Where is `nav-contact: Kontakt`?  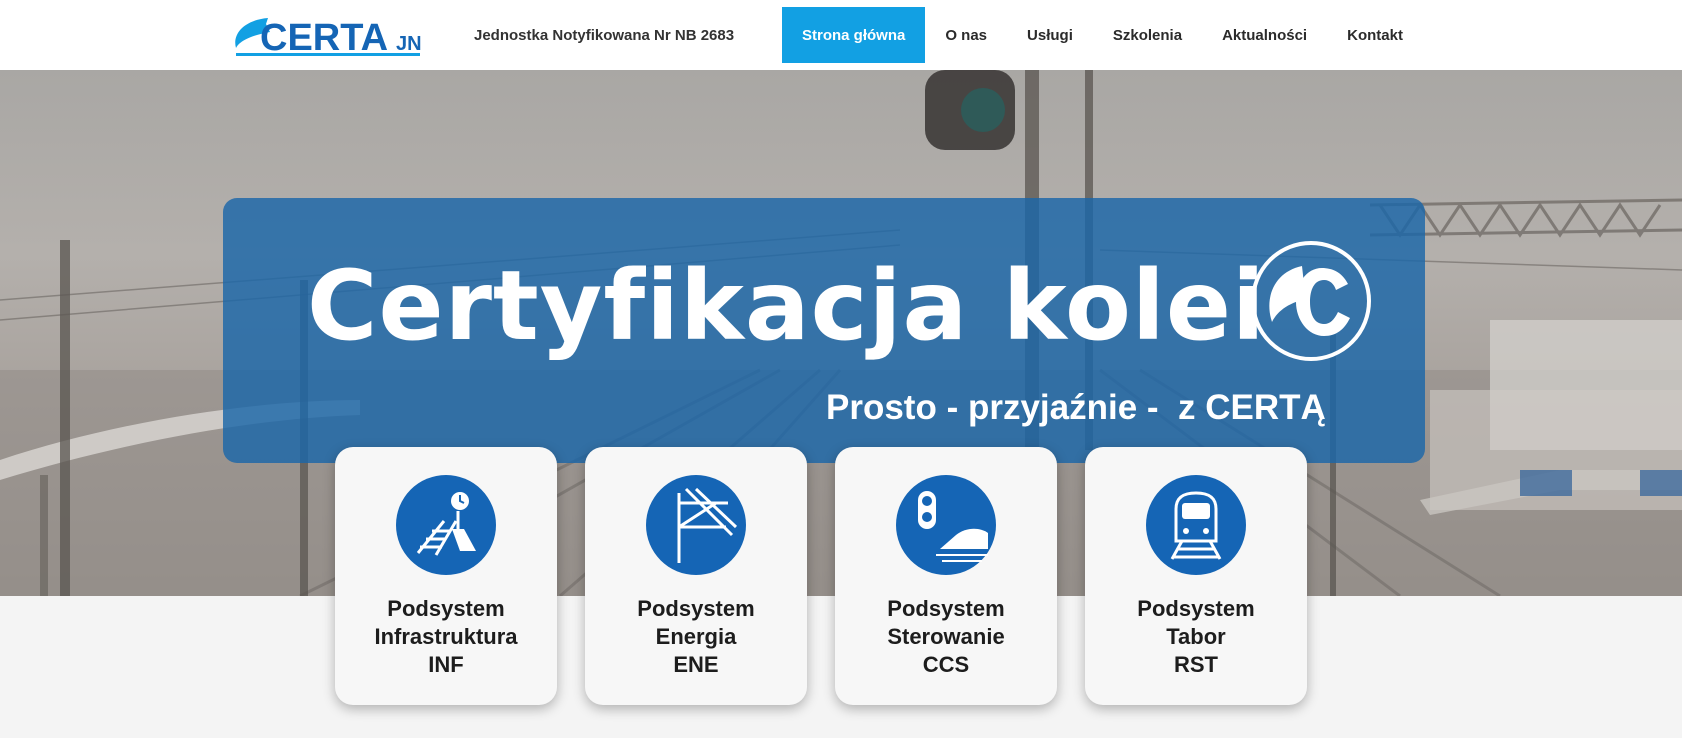
nav-contact: Kontakt is located at coordinates (1375, 35).